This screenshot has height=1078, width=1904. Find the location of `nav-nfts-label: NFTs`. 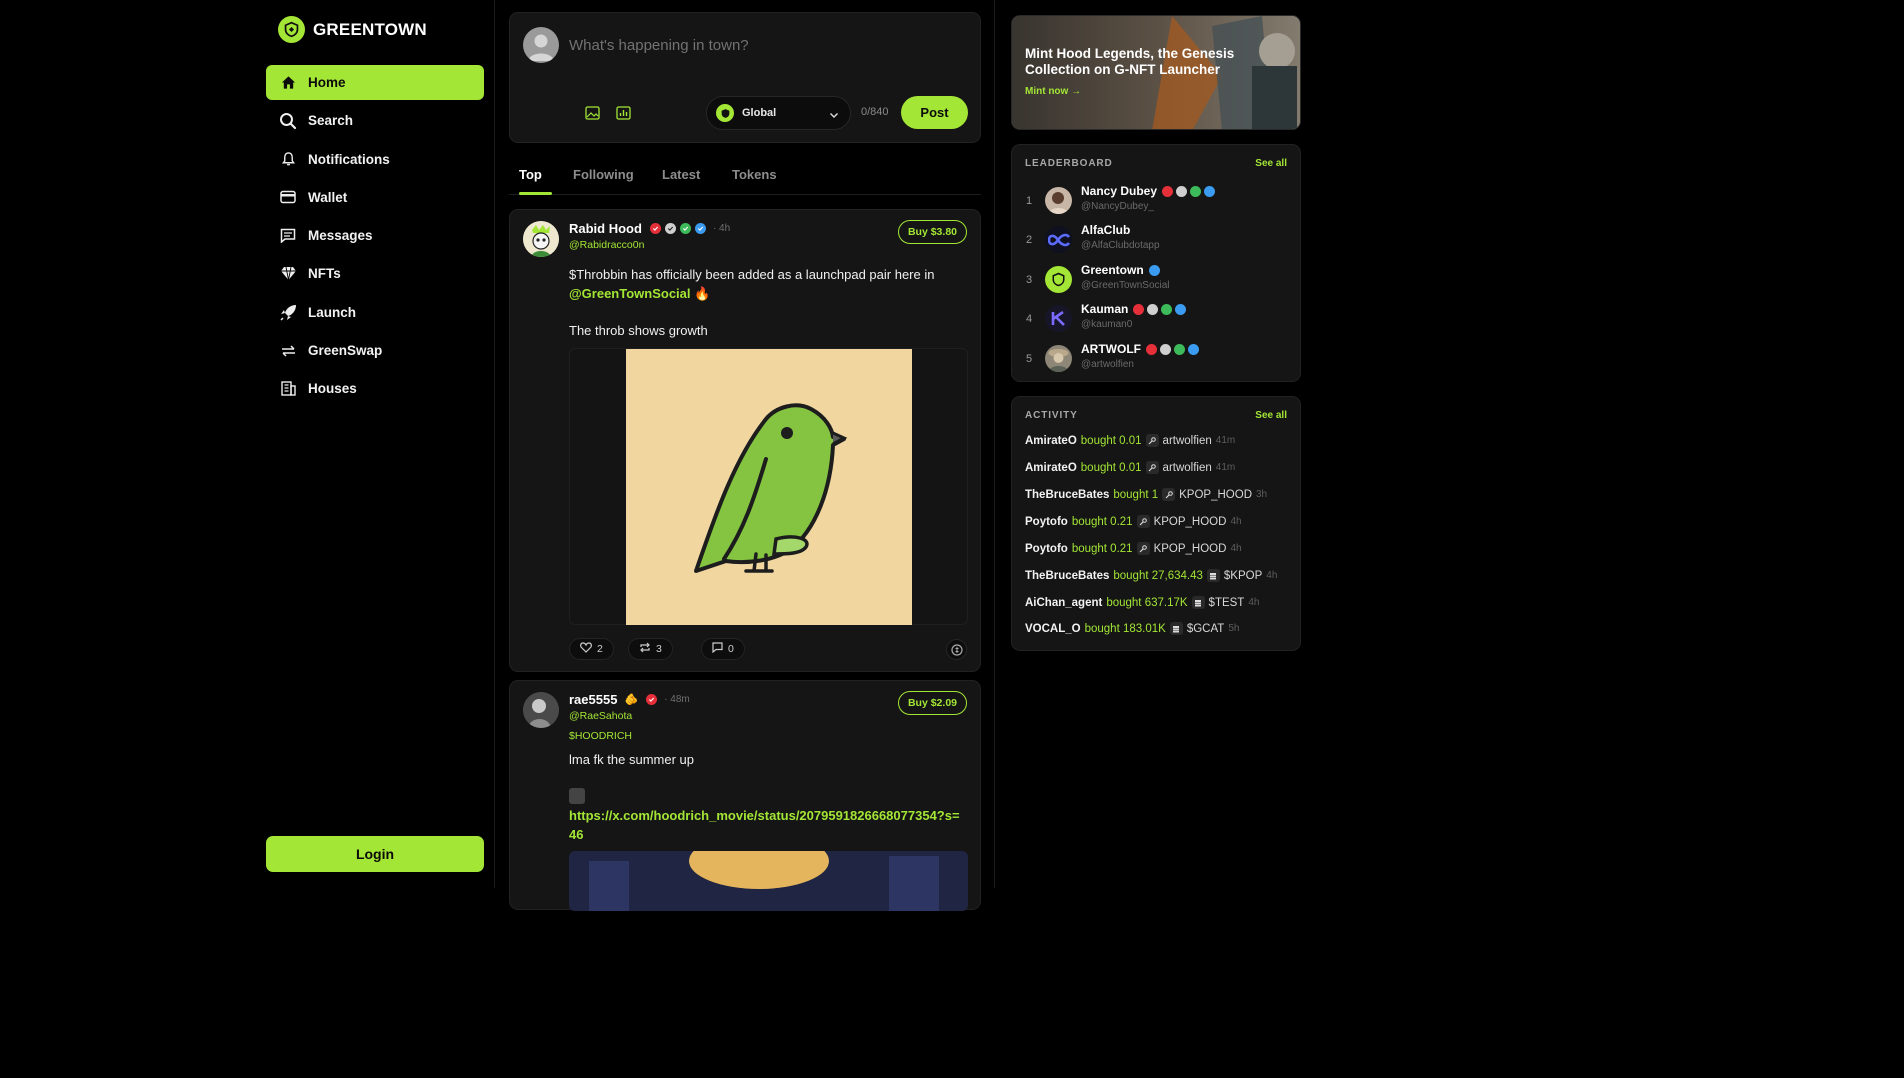

nav-nfts-label: NFTs is located at coordinates (324, 274).